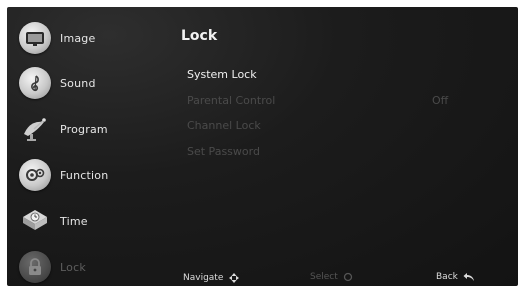 The height and width of the screenshot is (291, 524). Describe the element at coordinates (74, 221) in the screenshot. I see `sidebar-item-label: Time` at that location.